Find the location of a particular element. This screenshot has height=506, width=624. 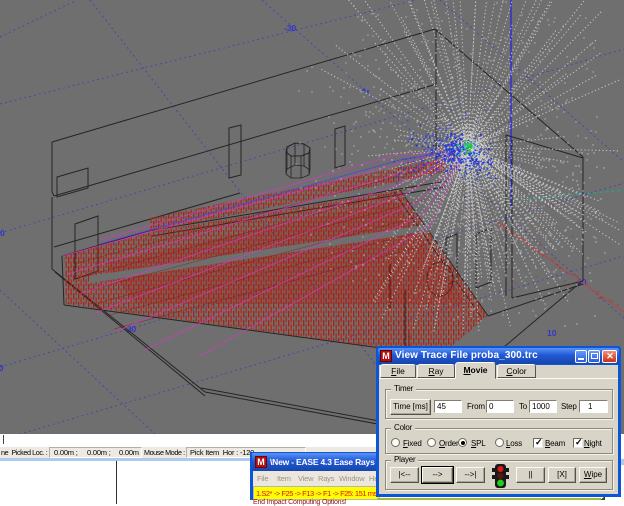

svg-text: -30 is located at coordinates (290, 28).